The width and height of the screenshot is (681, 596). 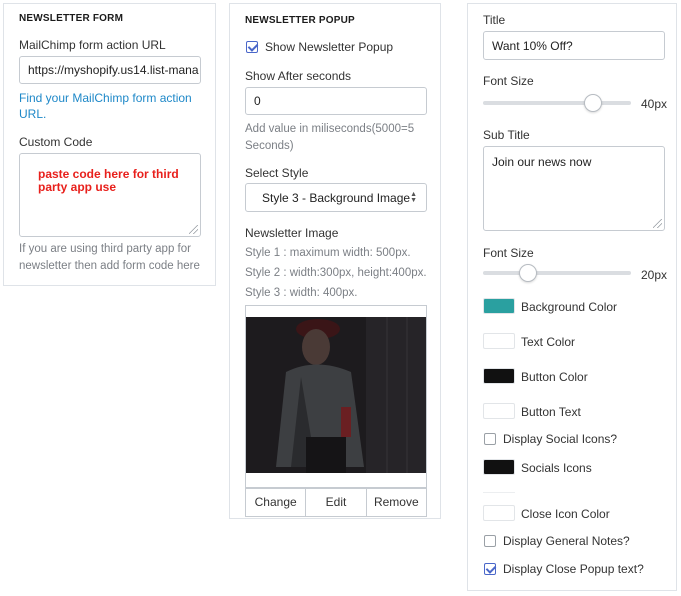 I want to click on font-size-2-slider, so click(x=557, y=274).